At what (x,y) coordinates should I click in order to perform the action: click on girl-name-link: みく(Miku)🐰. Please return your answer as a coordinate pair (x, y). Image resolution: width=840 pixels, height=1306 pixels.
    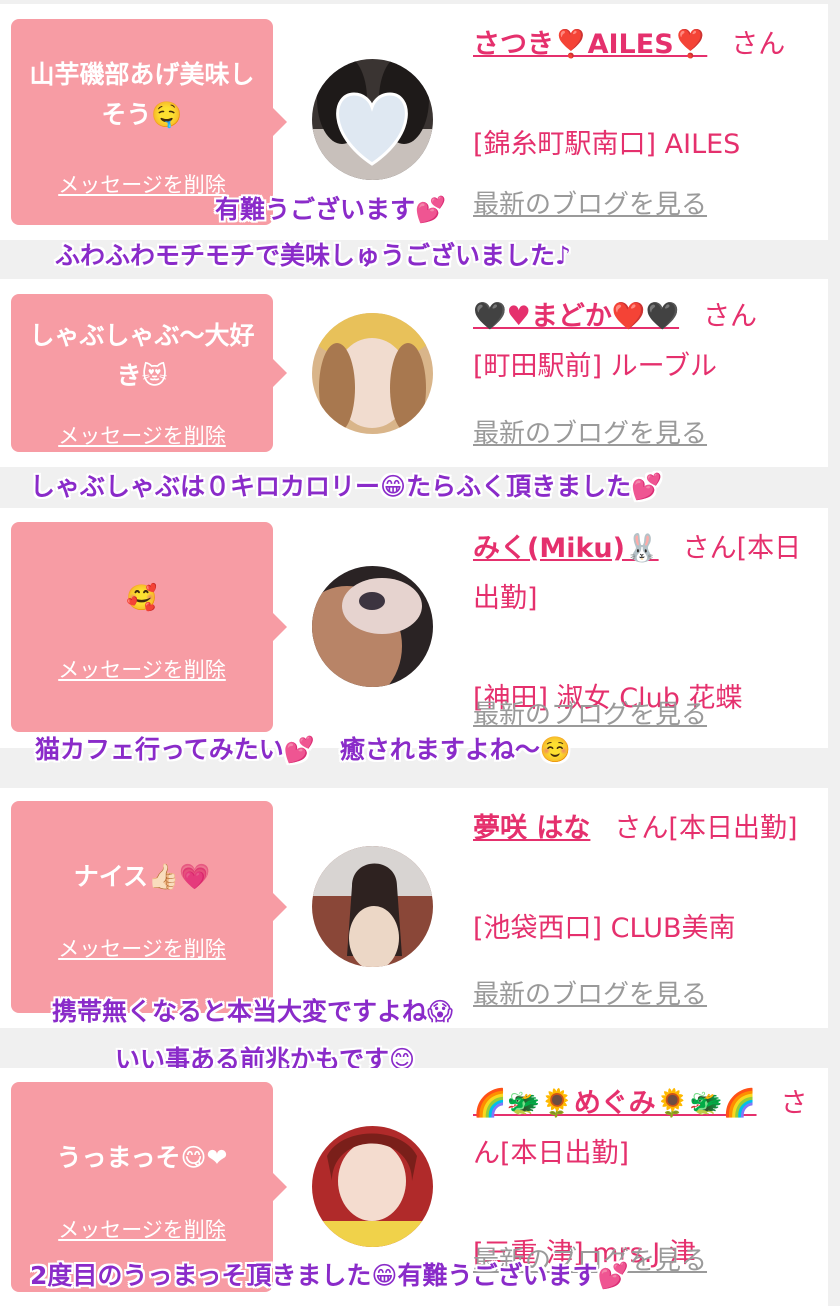
    Looking at the image, I should click on (566, 548).